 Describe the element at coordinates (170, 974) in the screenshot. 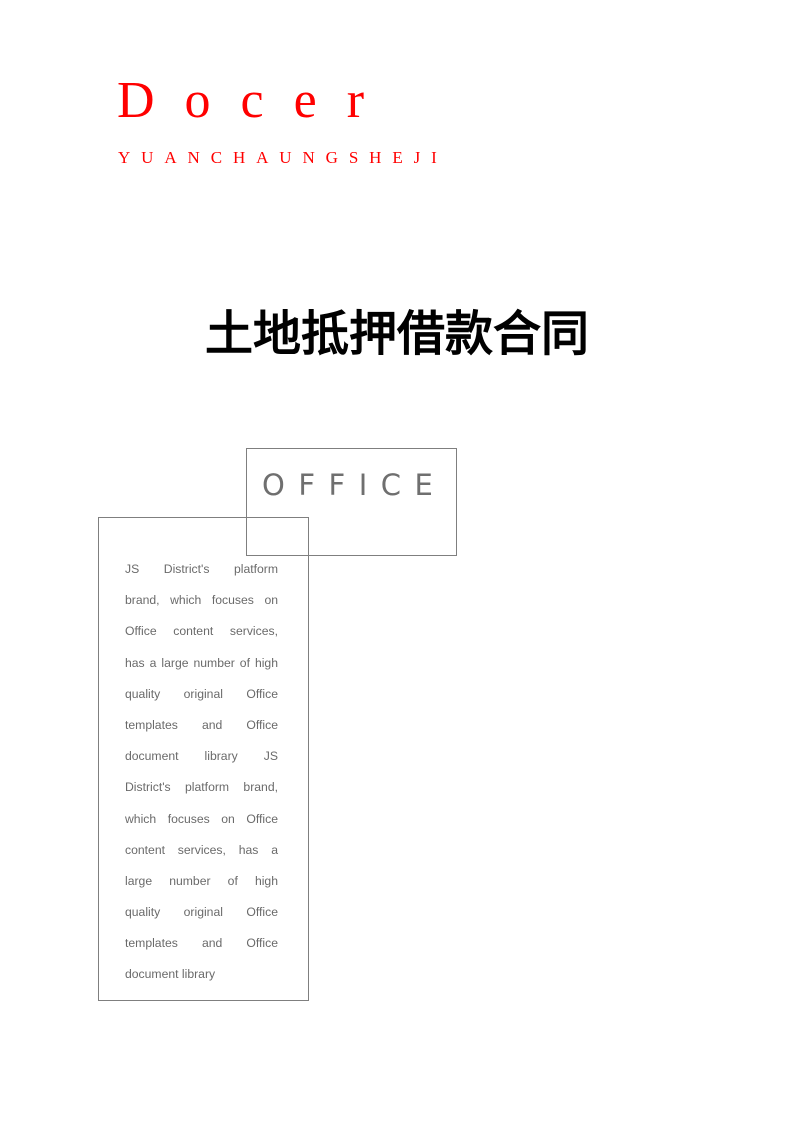

I see `description-line: document library` at that location.